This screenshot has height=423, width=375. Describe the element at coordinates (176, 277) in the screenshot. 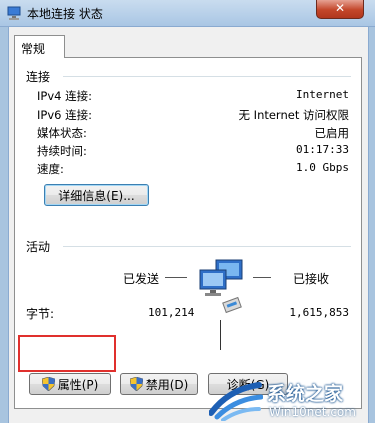

I see `sent-line` at that location.